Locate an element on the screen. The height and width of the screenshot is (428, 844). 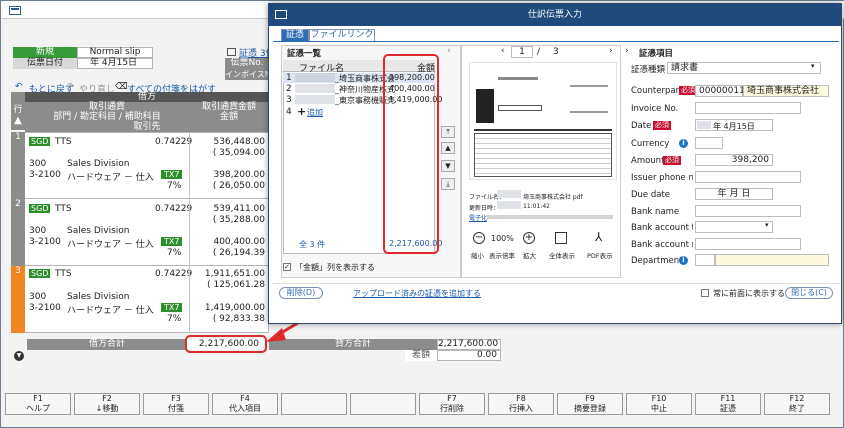
invoice-no-input is located at coordinates (748, 108).